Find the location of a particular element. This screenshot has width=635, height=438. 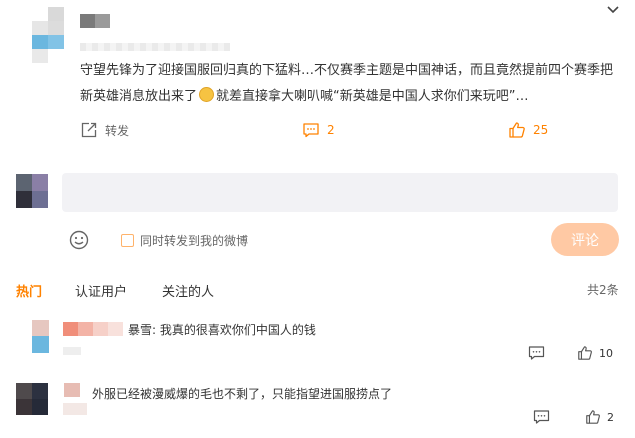

repost-icon is located at coordinates (89, 130).